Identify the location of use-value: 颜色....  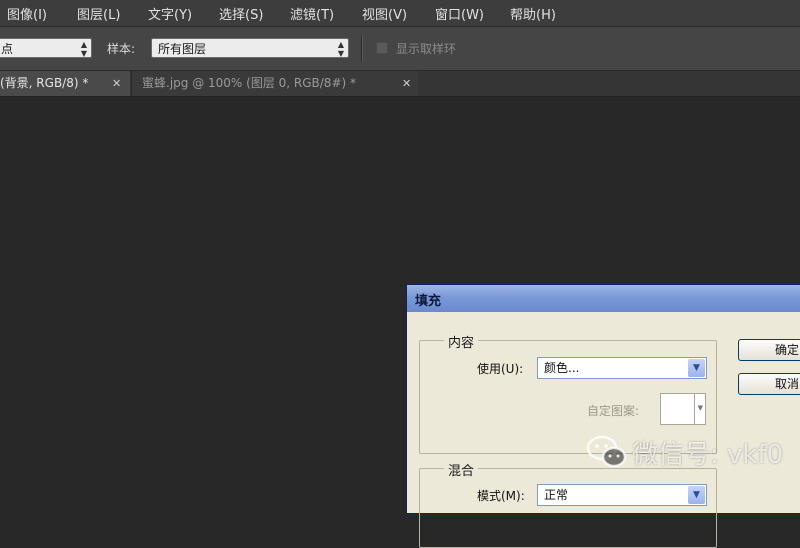
(562, 368).